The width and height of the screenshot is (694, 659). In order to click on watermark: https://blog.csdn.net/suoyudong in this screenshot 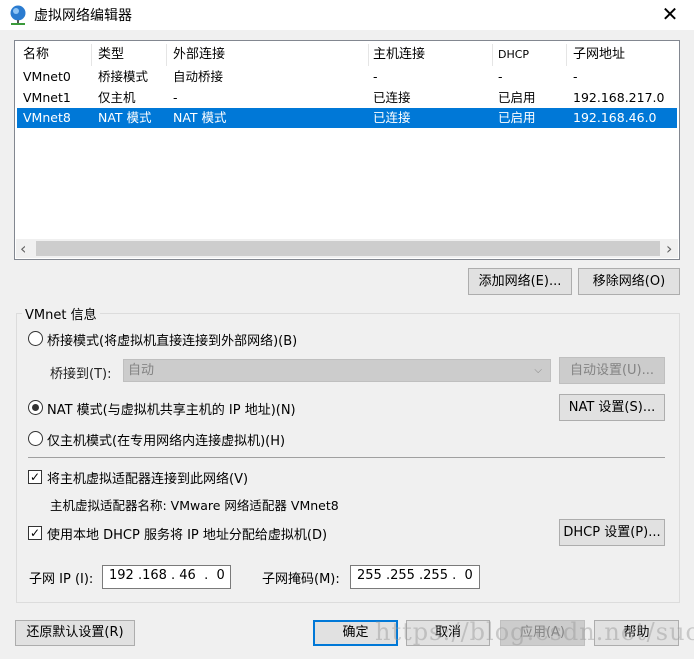, I will do `click(534, 632)`.